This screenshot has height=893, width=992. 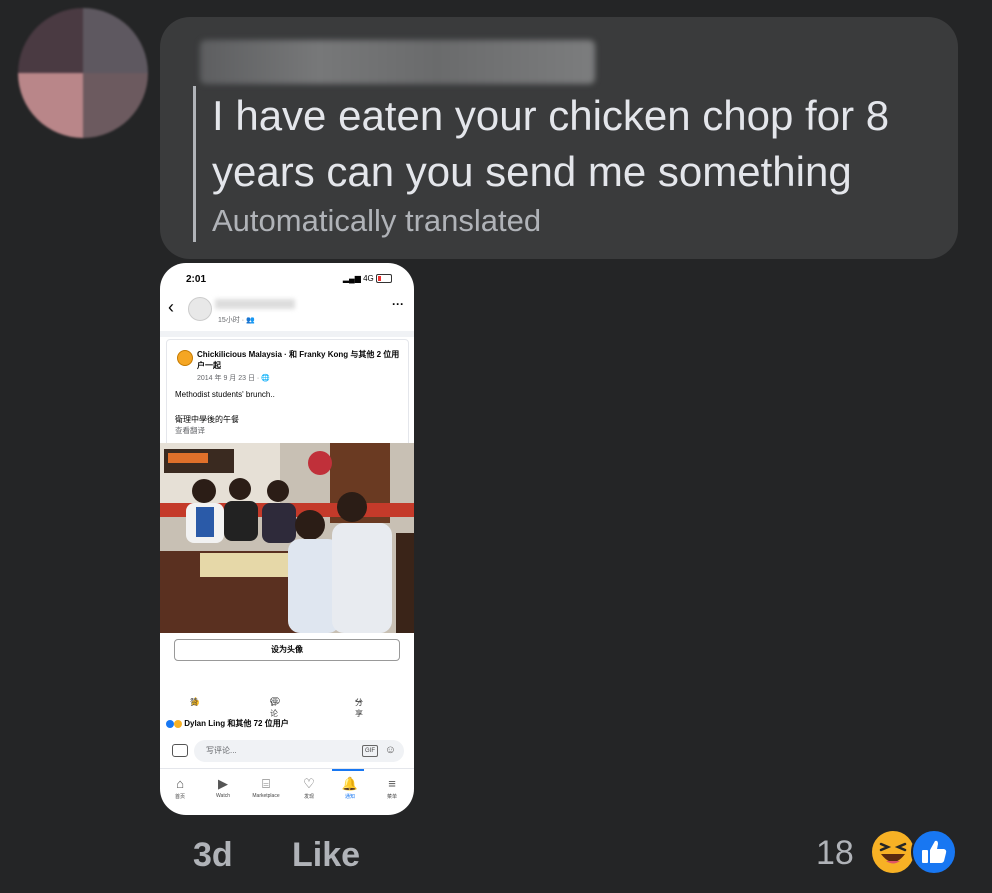 What do you see at coordinates (376, 221) in the screenshot?
I see `translation-note: Automatically translated` at bounding box center [376, 221].